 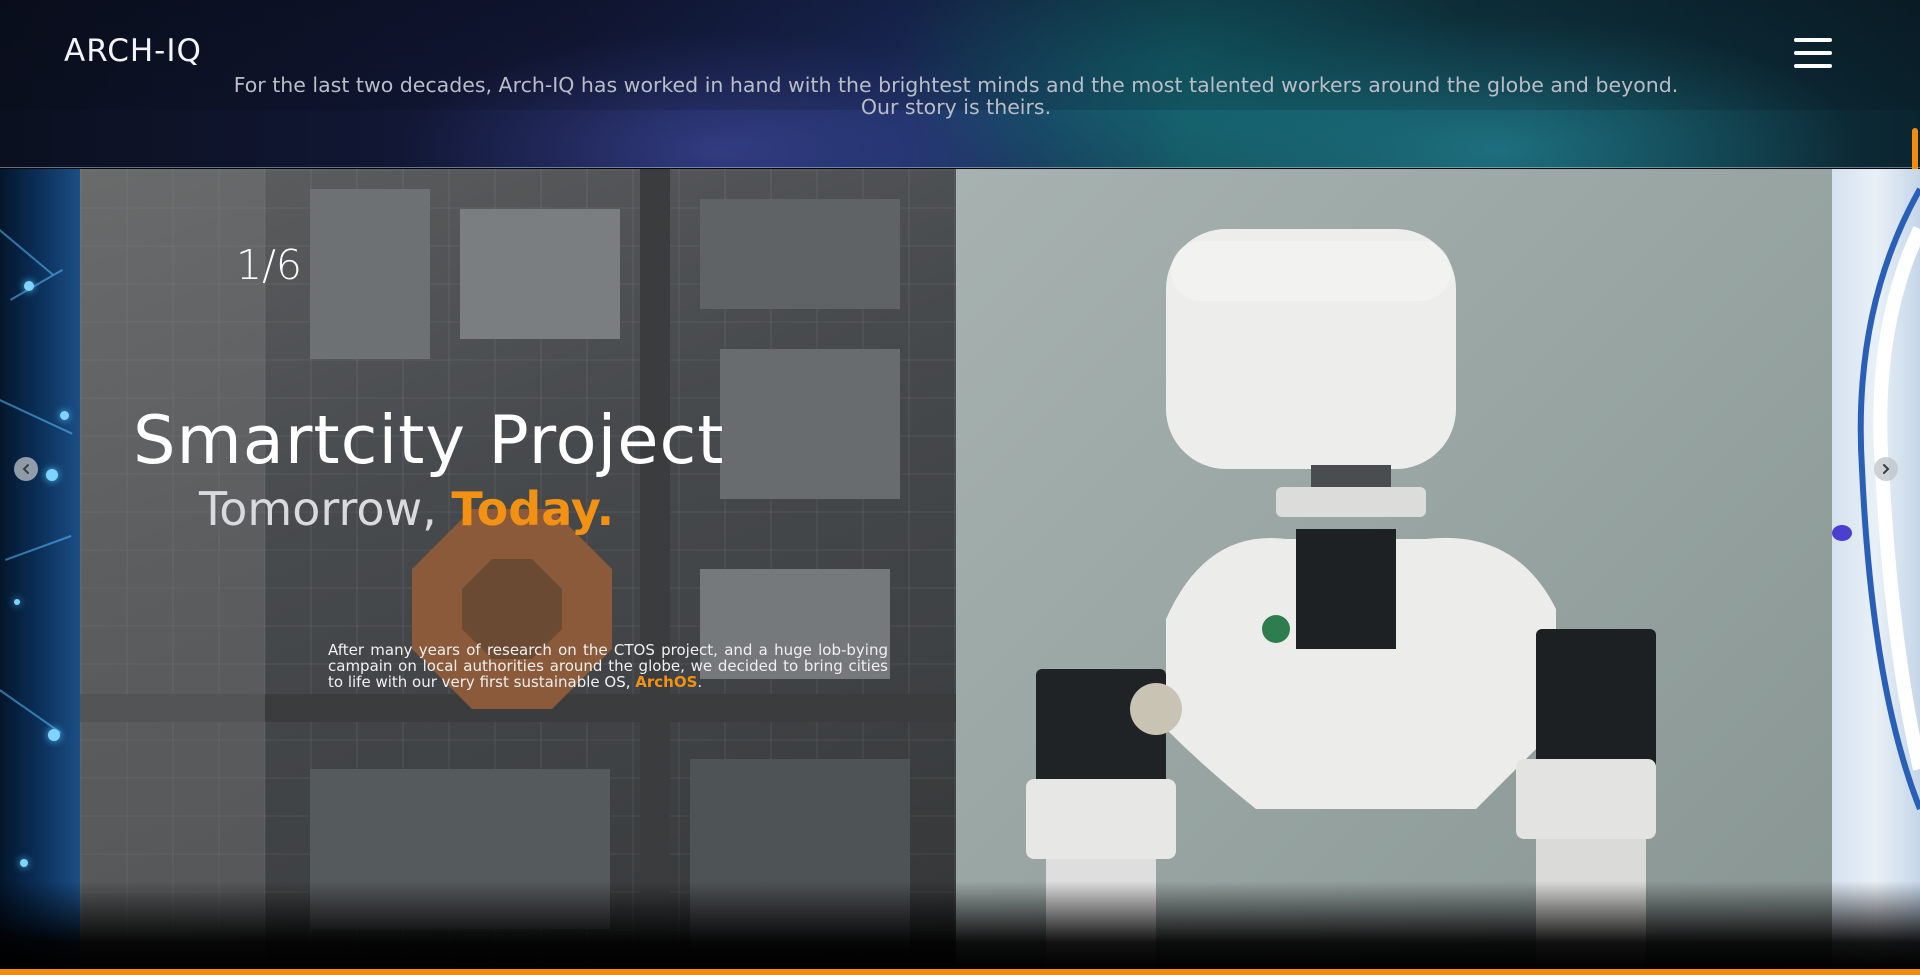 I want to click on slider-bottom-fade, so click(x=960, y=925).